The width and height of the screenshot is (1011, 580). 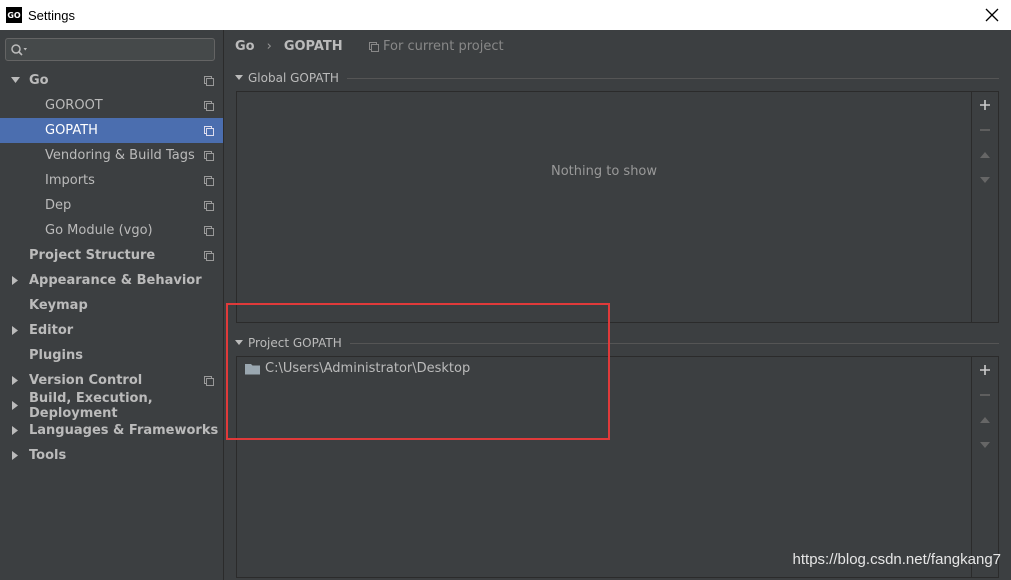 I want to click on add-project-path-button, so click(x=985, y=369).